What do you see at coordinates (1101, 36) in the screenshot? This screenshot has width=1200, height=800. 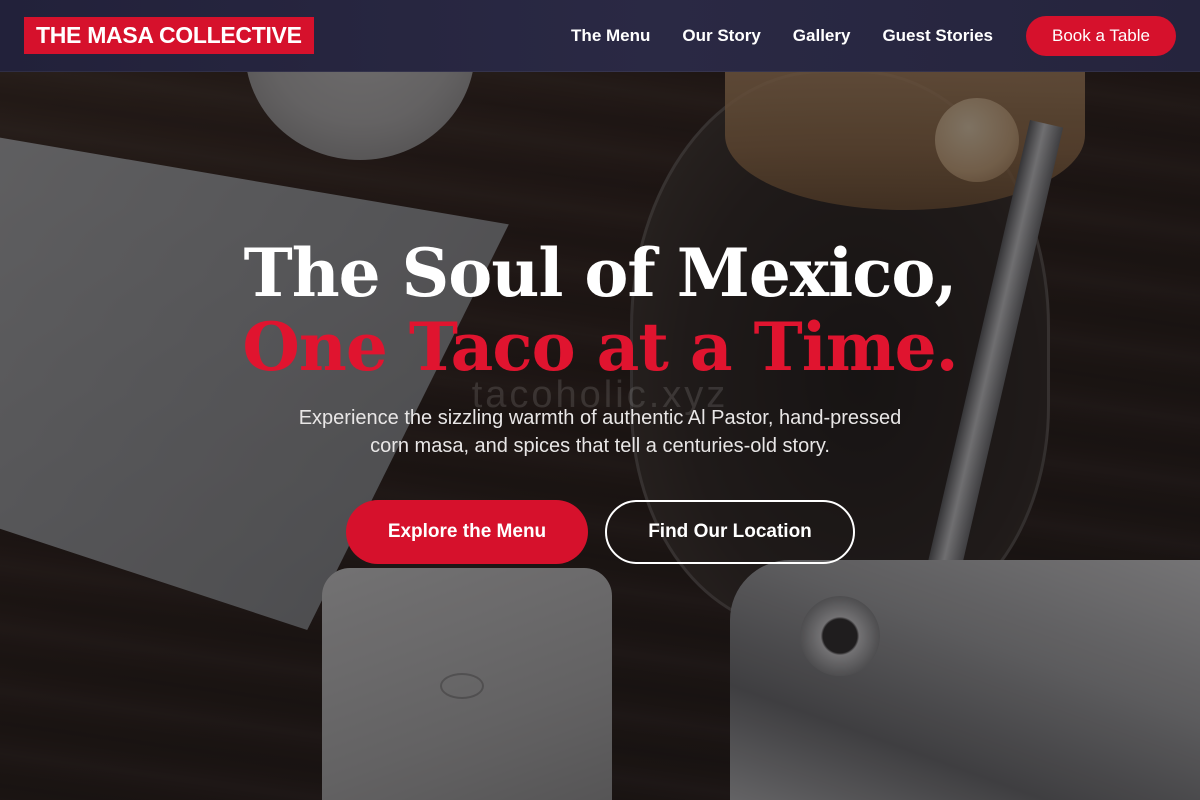 I see `book-table-button: Book a Table` at bounding box center [1101, 36].